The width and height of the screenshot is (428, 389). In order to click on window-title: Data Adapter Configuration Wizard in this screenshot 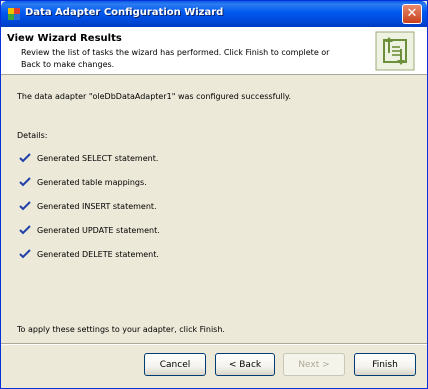, I will do `click(124, 12)`.